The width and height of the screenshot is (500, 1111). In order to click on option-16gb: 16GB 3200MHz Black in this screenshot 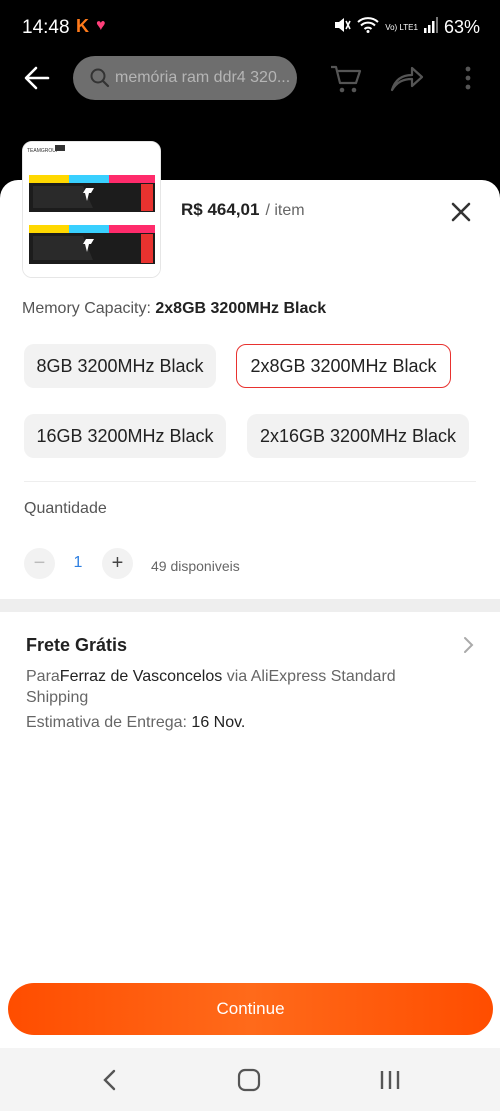, I will do `click(125, 436)`.